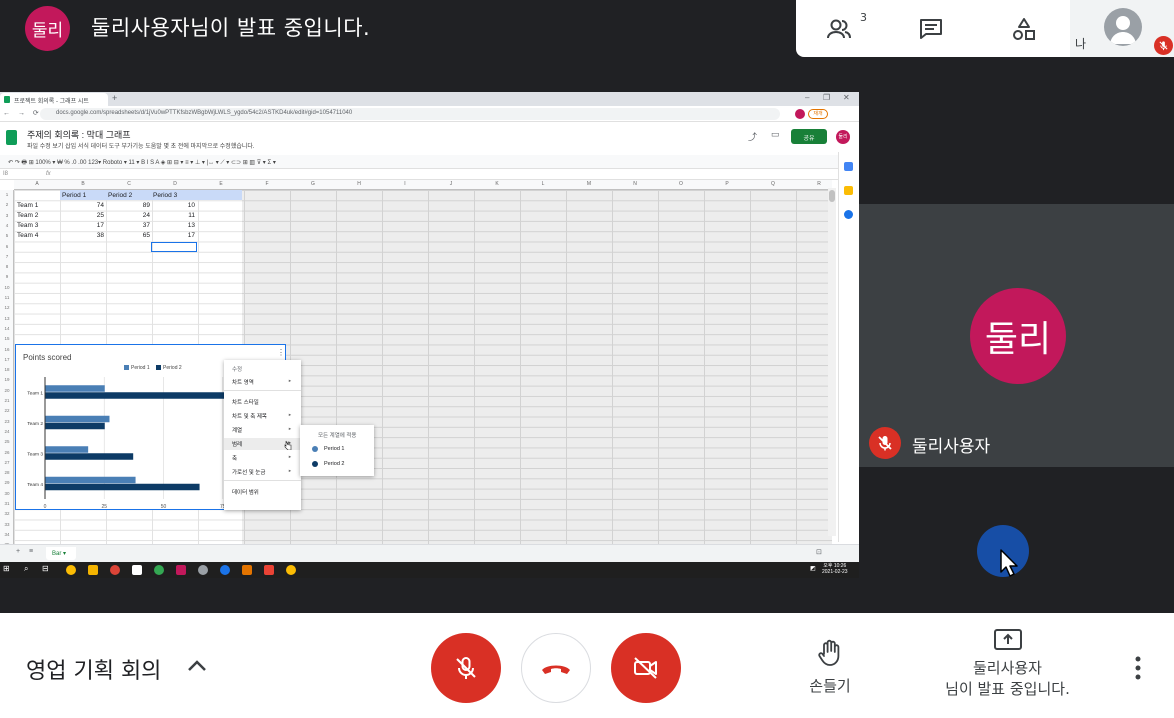 Image resolution: width=1174 pixels, height=718 pixels. What do you see at coordinates (800, 114) in the screenshot?
I see `browser-profile-icon` at bounding box center [800, 114].